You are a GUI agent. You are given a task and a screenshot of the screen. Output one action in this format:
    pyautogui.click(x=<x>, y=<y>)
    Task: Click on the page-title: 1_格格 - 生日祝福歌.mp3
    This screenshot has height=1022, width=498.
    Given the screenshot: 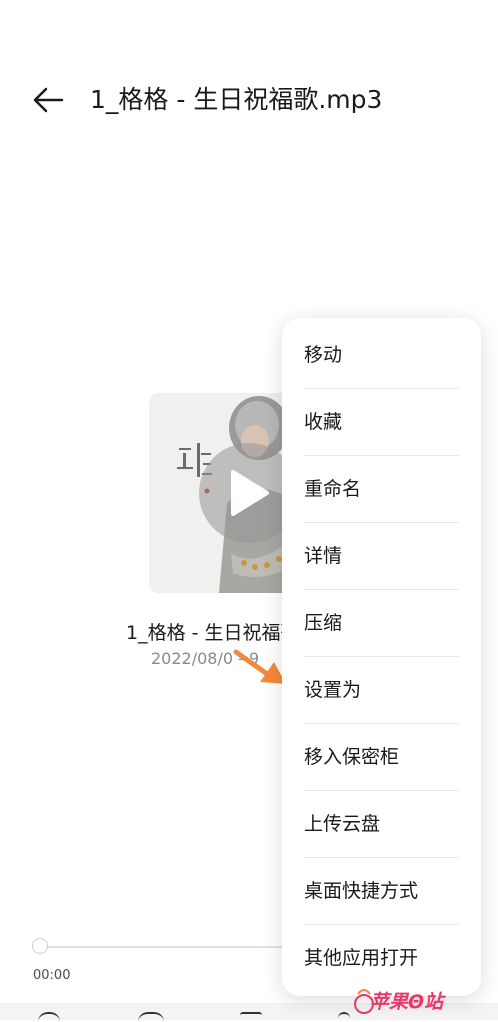 What is the action you would take?
    pyautogui.click(x=236, y=99)
    